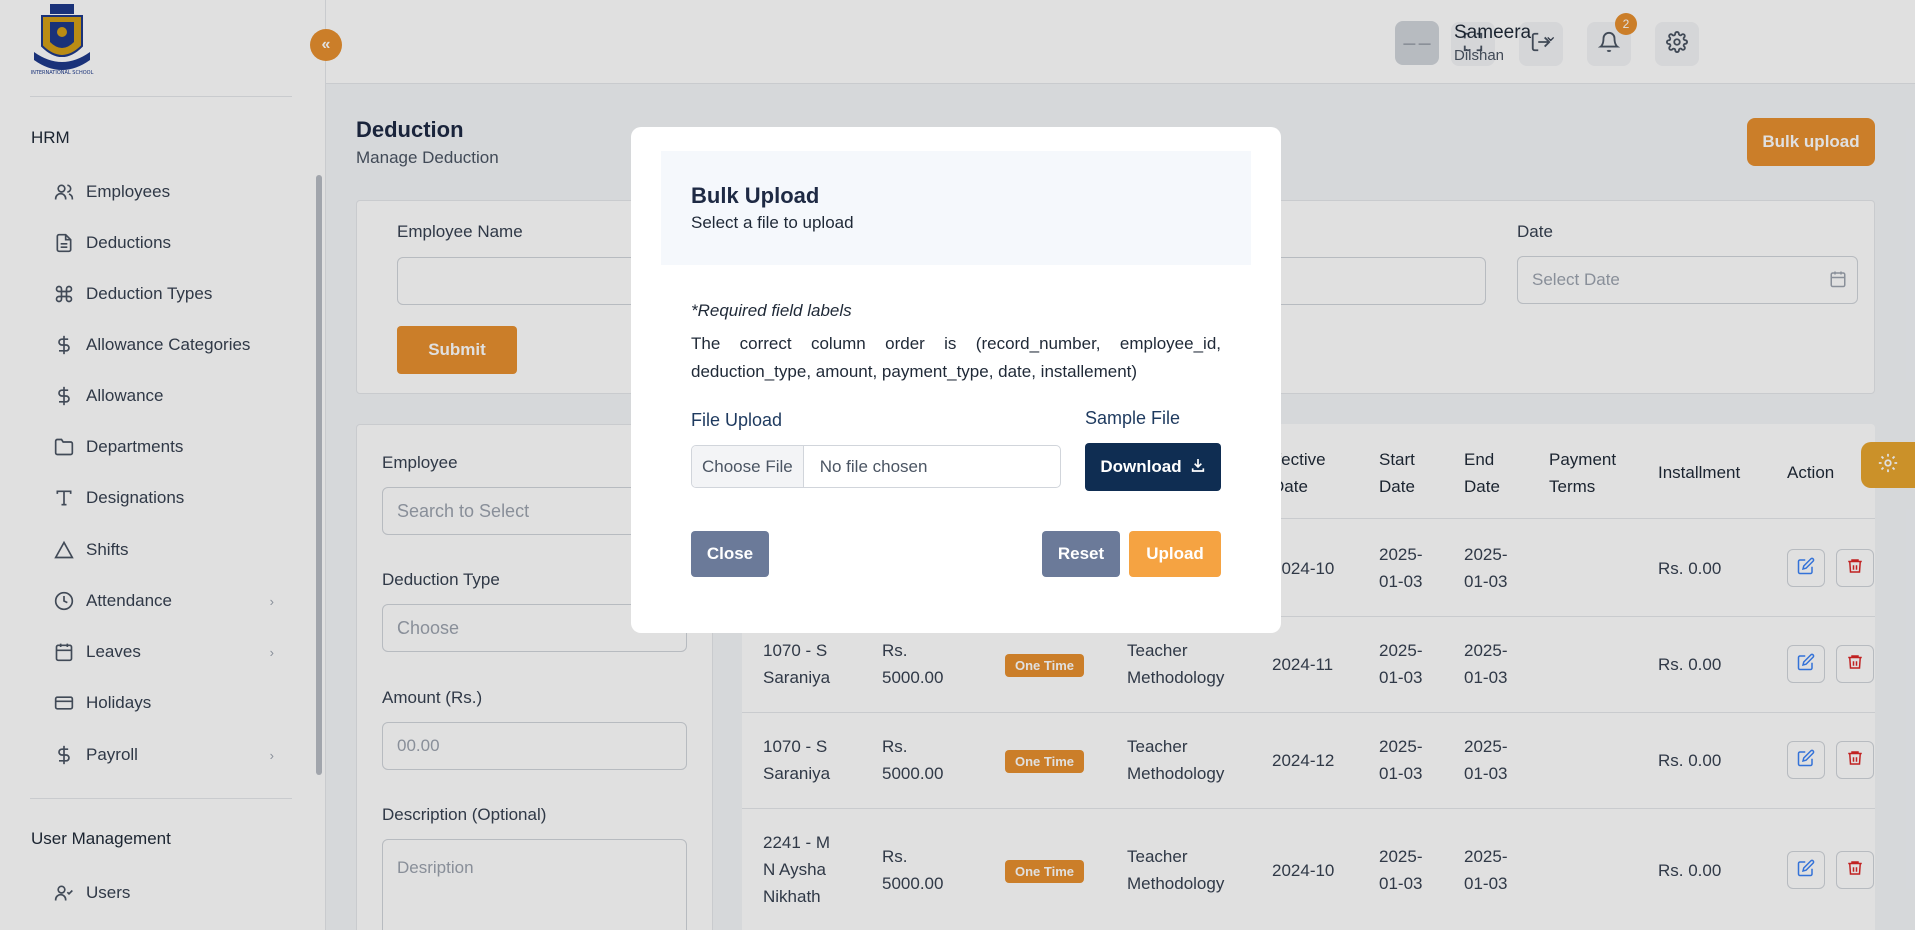 The height and width of the screenshot is (930, 1915). Describe the element at coordinates (748, 466) in the screenshot. I see `choose-file-button: Choose File` at that location.